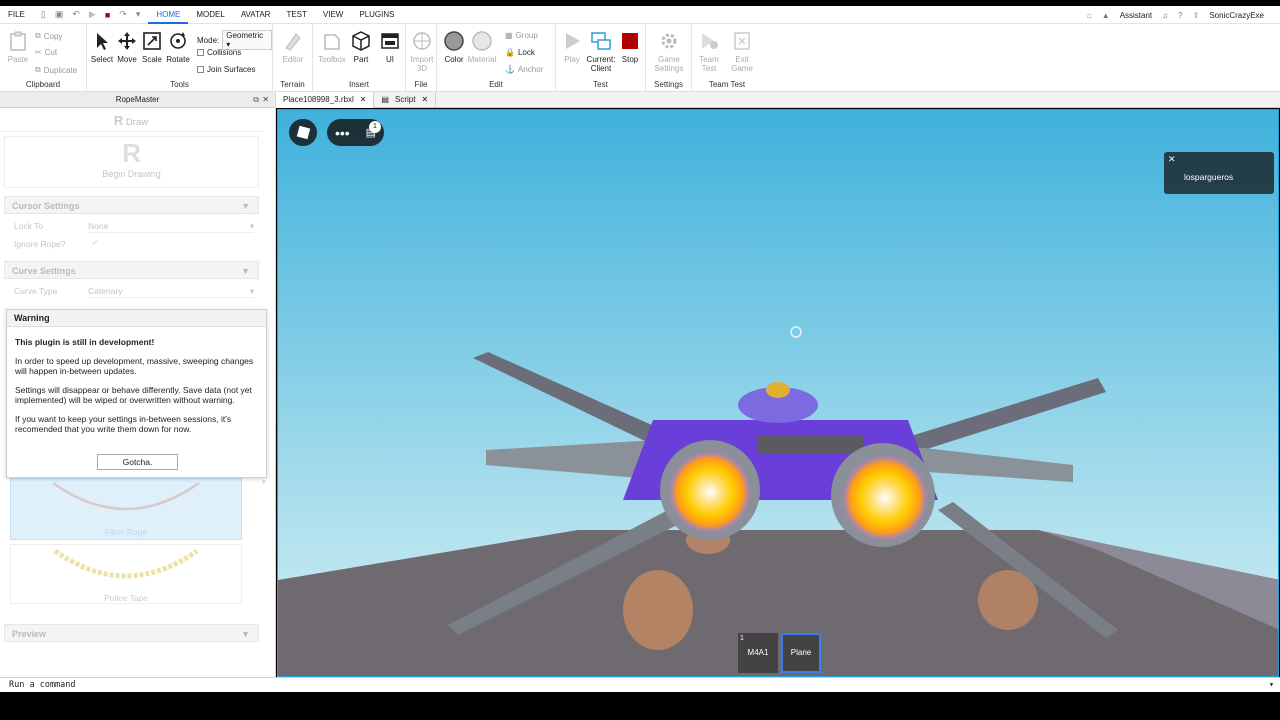 This screenshot has width=1280, height=720. Describe the element at coordinates (630, 41) in the screenshot. I see `stop-icon` at that location.